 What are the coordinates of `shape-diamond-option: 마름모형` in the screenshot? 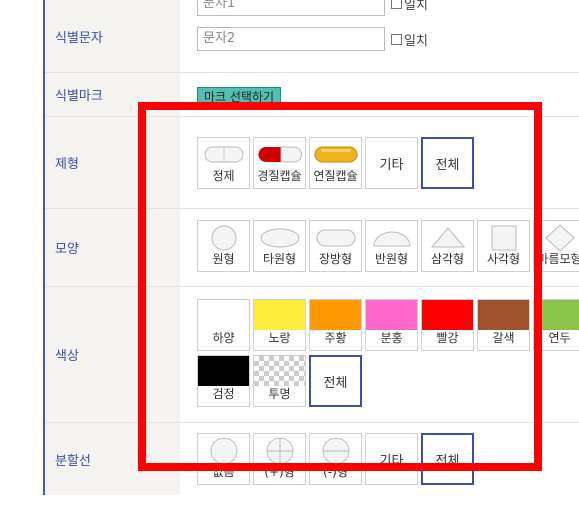 It's located at (556, 246).